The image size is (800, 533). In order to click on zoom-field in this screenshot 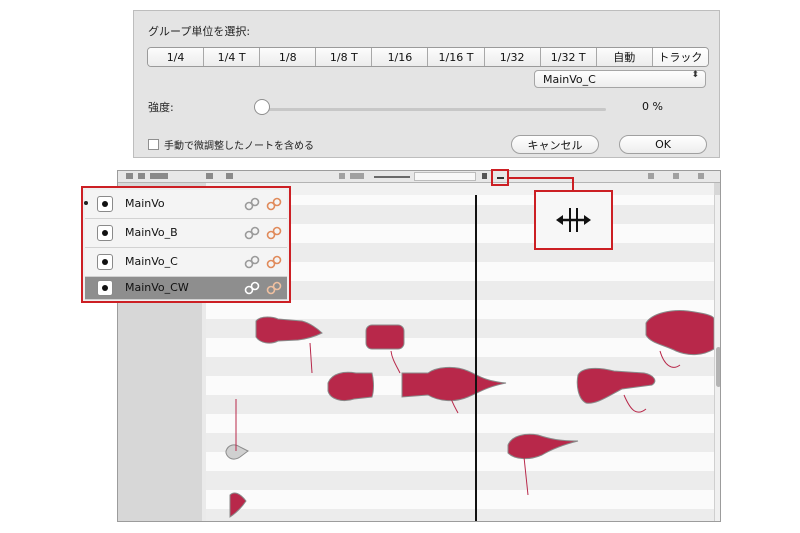, I will do `click(445, 176)`.